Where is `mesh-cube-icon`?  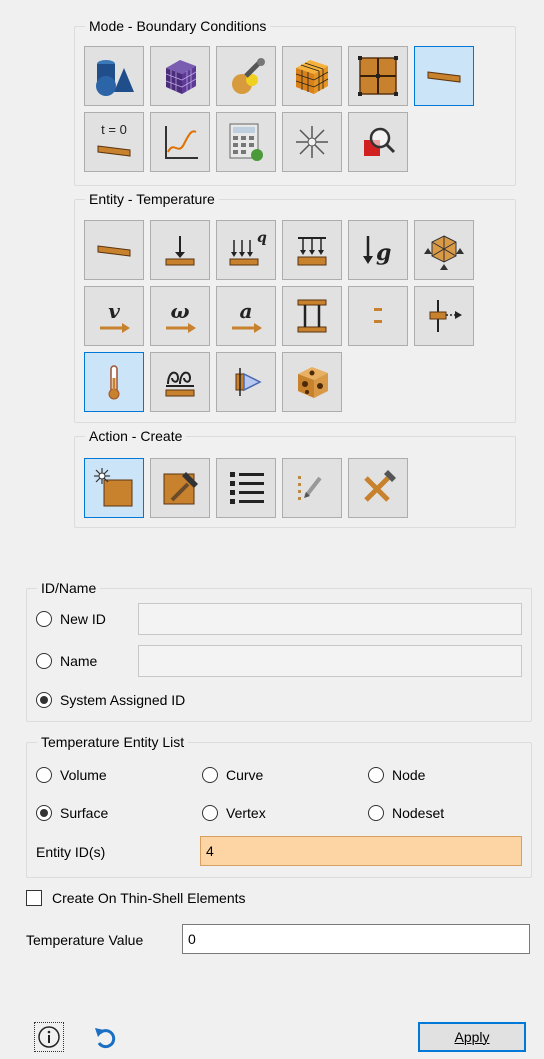 mesh-cube-icon is located at coordinates (181, 77).